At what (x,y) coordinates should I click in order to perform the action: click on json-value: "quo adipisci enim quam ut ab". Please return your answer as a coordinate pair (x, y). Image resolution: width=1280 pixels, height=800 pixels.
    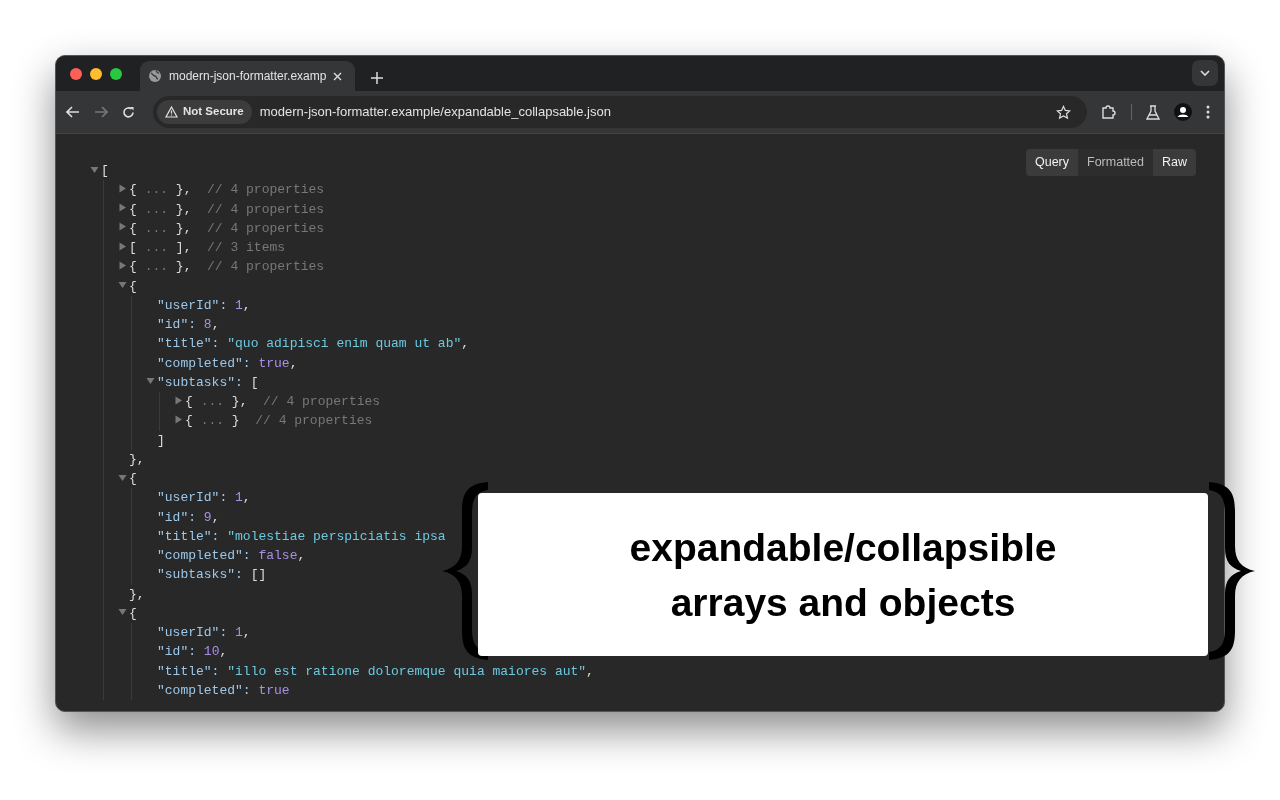
    Looking at the image, I should click on (344, 344).